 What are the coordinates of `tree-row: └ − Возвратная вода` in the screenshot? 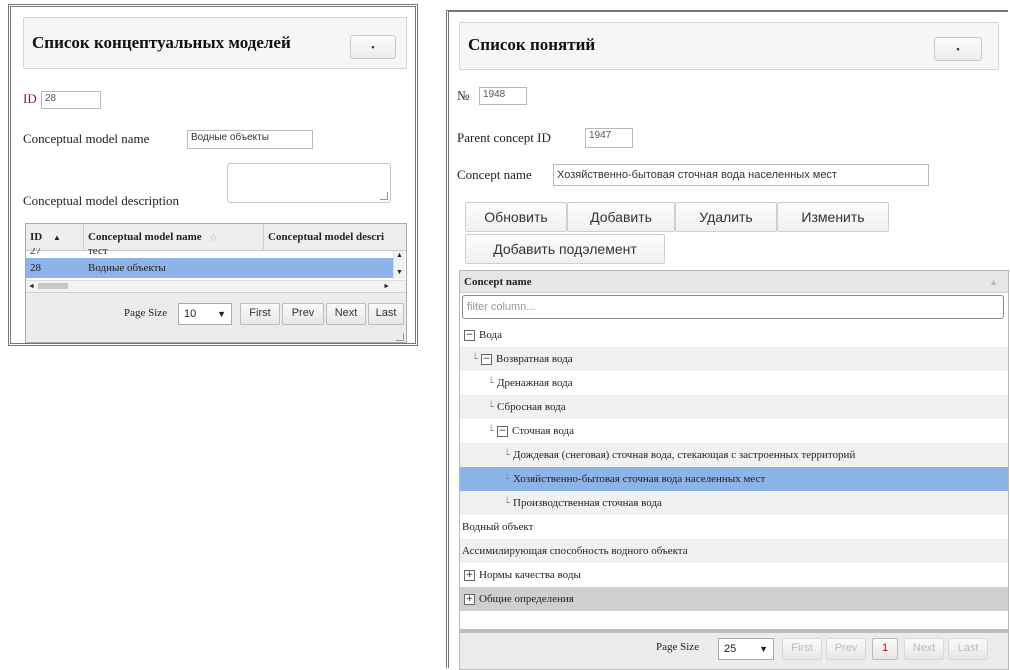 It's located at (734, 359).